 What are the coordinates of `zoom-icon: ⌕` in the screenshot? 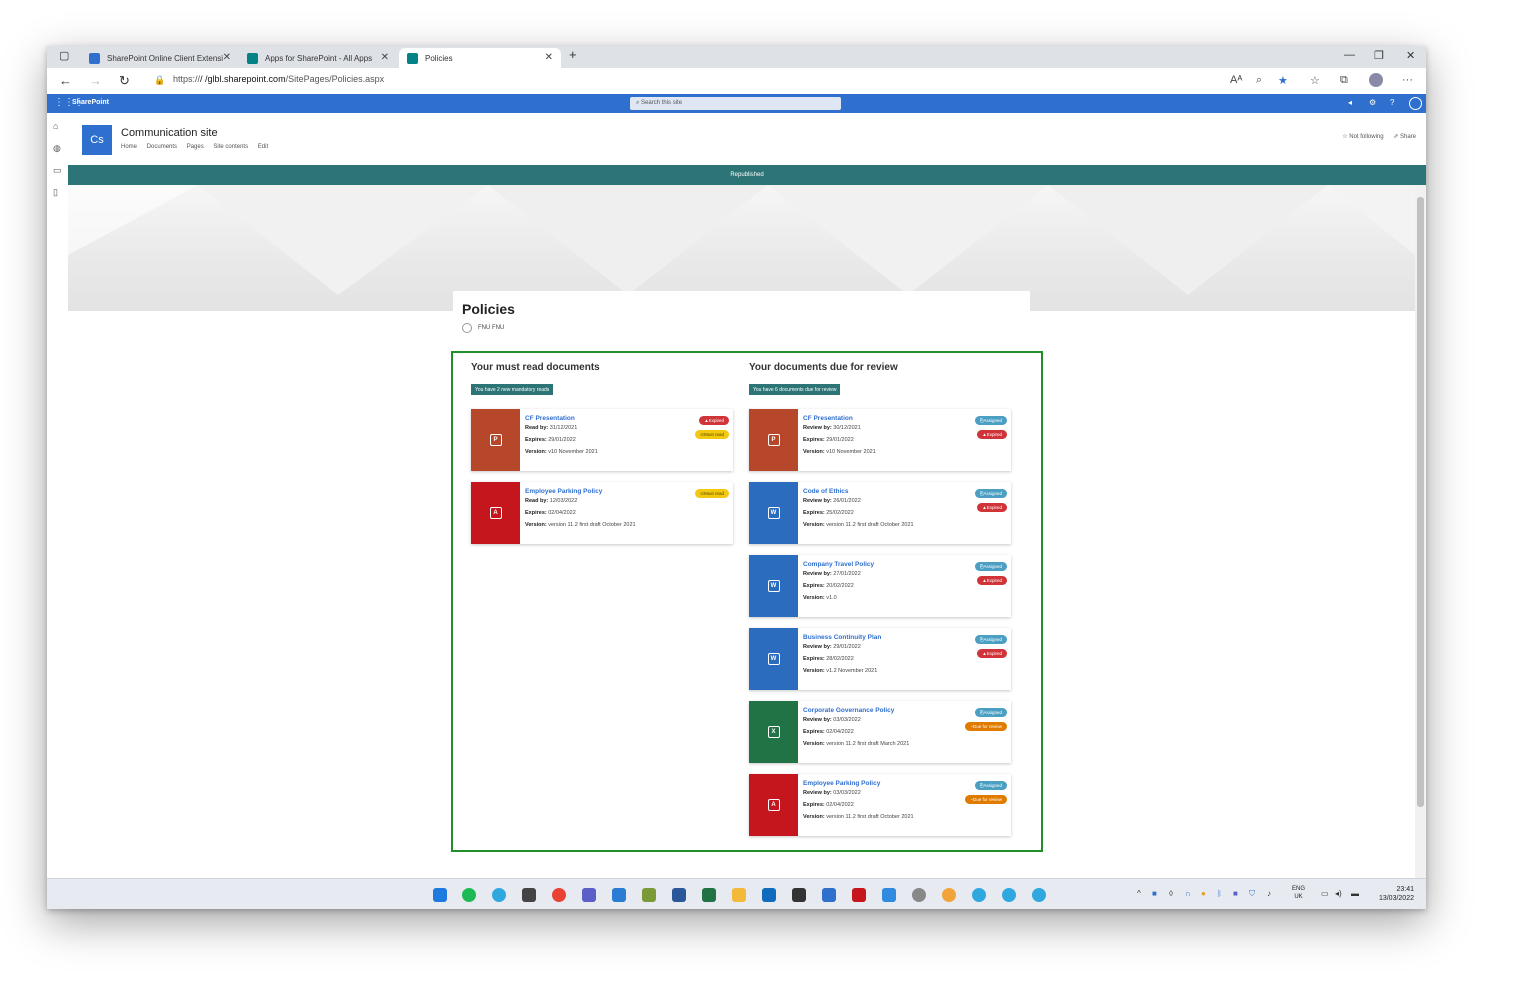 It's located at (1259, 80).